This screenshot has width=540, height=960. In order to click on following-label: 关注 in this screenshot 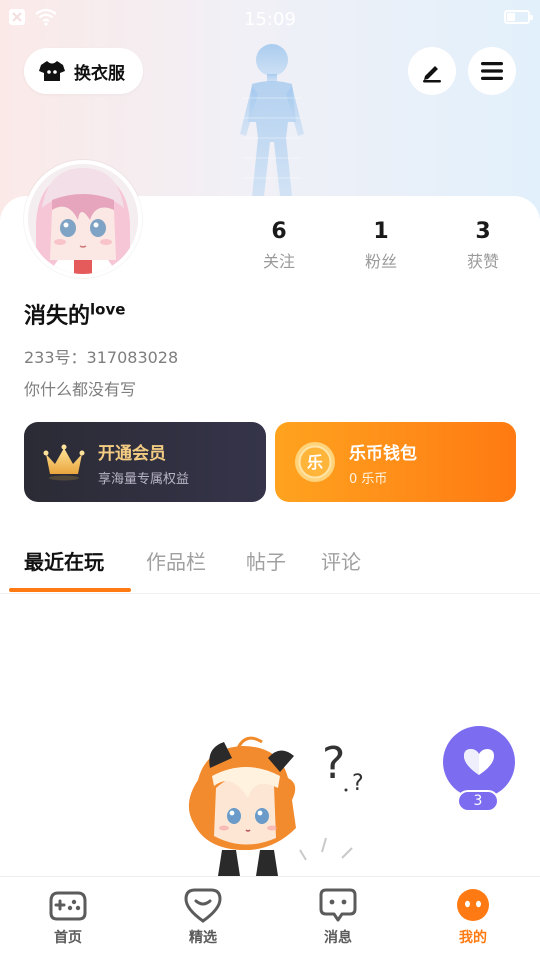, I will do `click(278, 261)`.